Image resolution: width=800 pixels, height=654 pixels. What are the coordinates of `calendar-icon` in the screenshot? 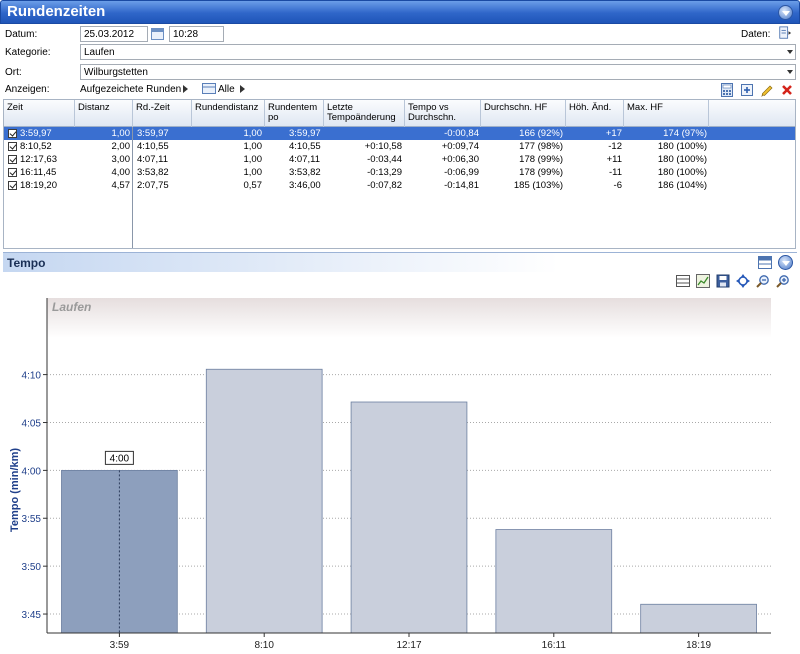 It's located at (157, 34).